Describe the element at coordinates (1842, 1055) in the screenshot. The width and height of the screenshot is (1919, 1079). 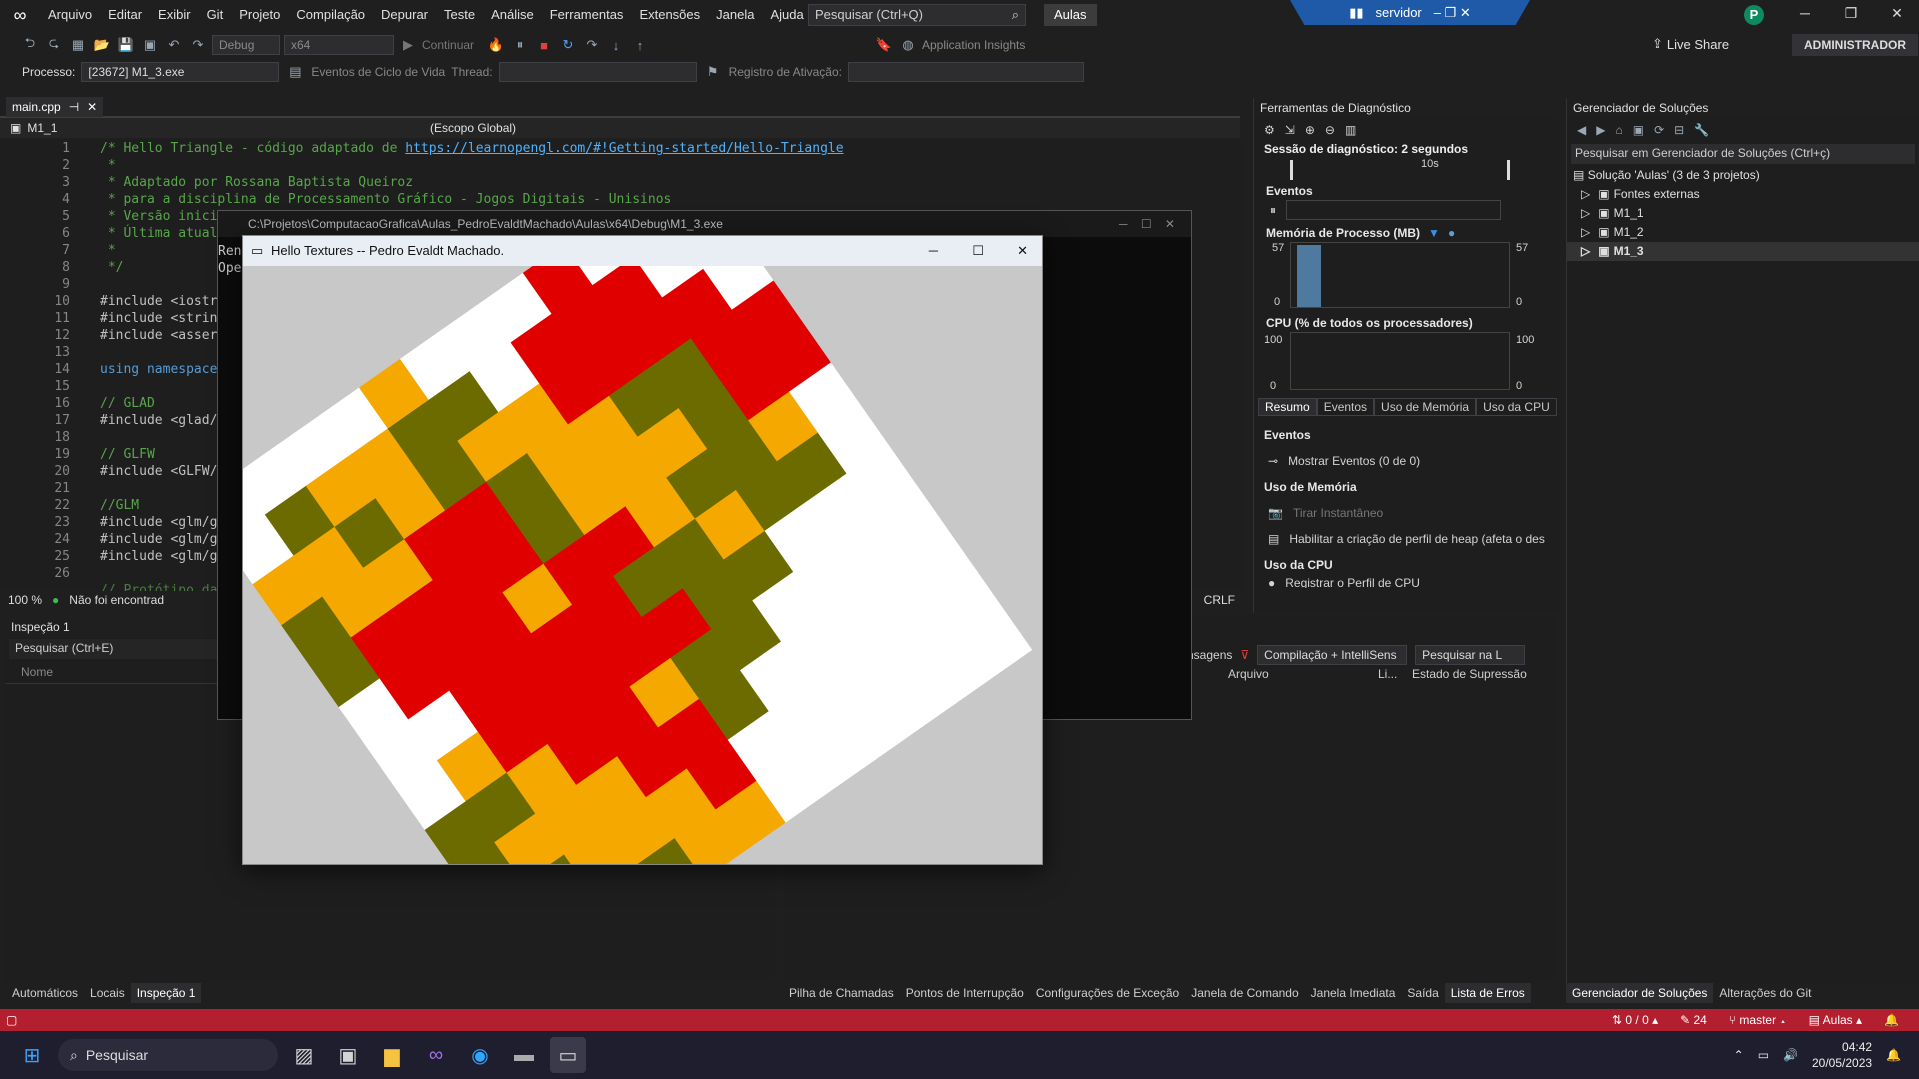
I see `clock: 04:42 20/05/2023` at that location.